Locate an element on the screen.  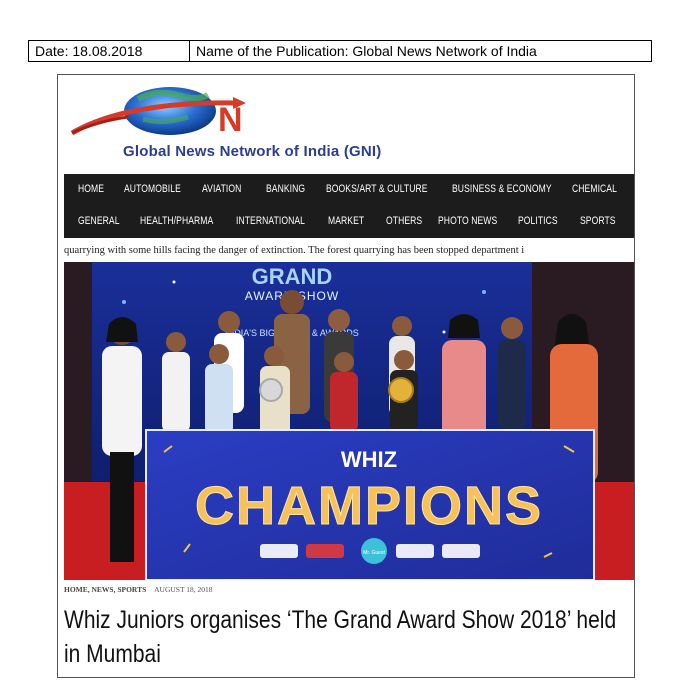
nav-item-politics: POLITICS is located at coordinates (538, 221).